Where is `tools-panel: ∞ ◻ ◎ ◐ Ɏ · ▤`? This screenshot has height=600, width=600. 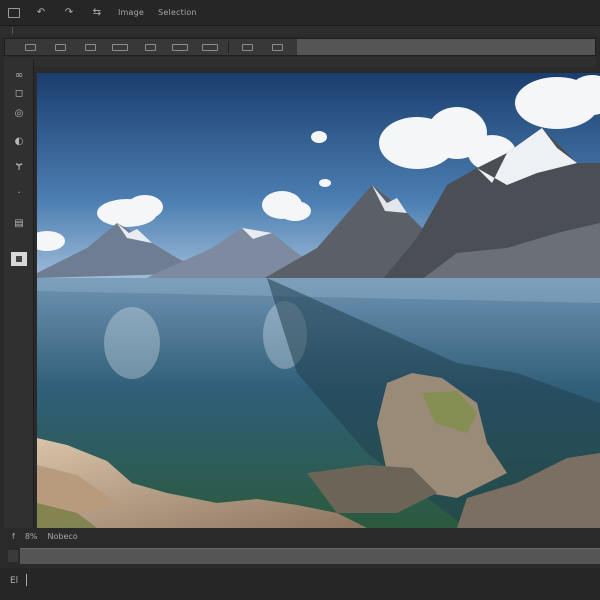 tools-panel: ∞ ◻ ◎ ◐ Ɏ · ▤ is located at coordinates (19, 300).